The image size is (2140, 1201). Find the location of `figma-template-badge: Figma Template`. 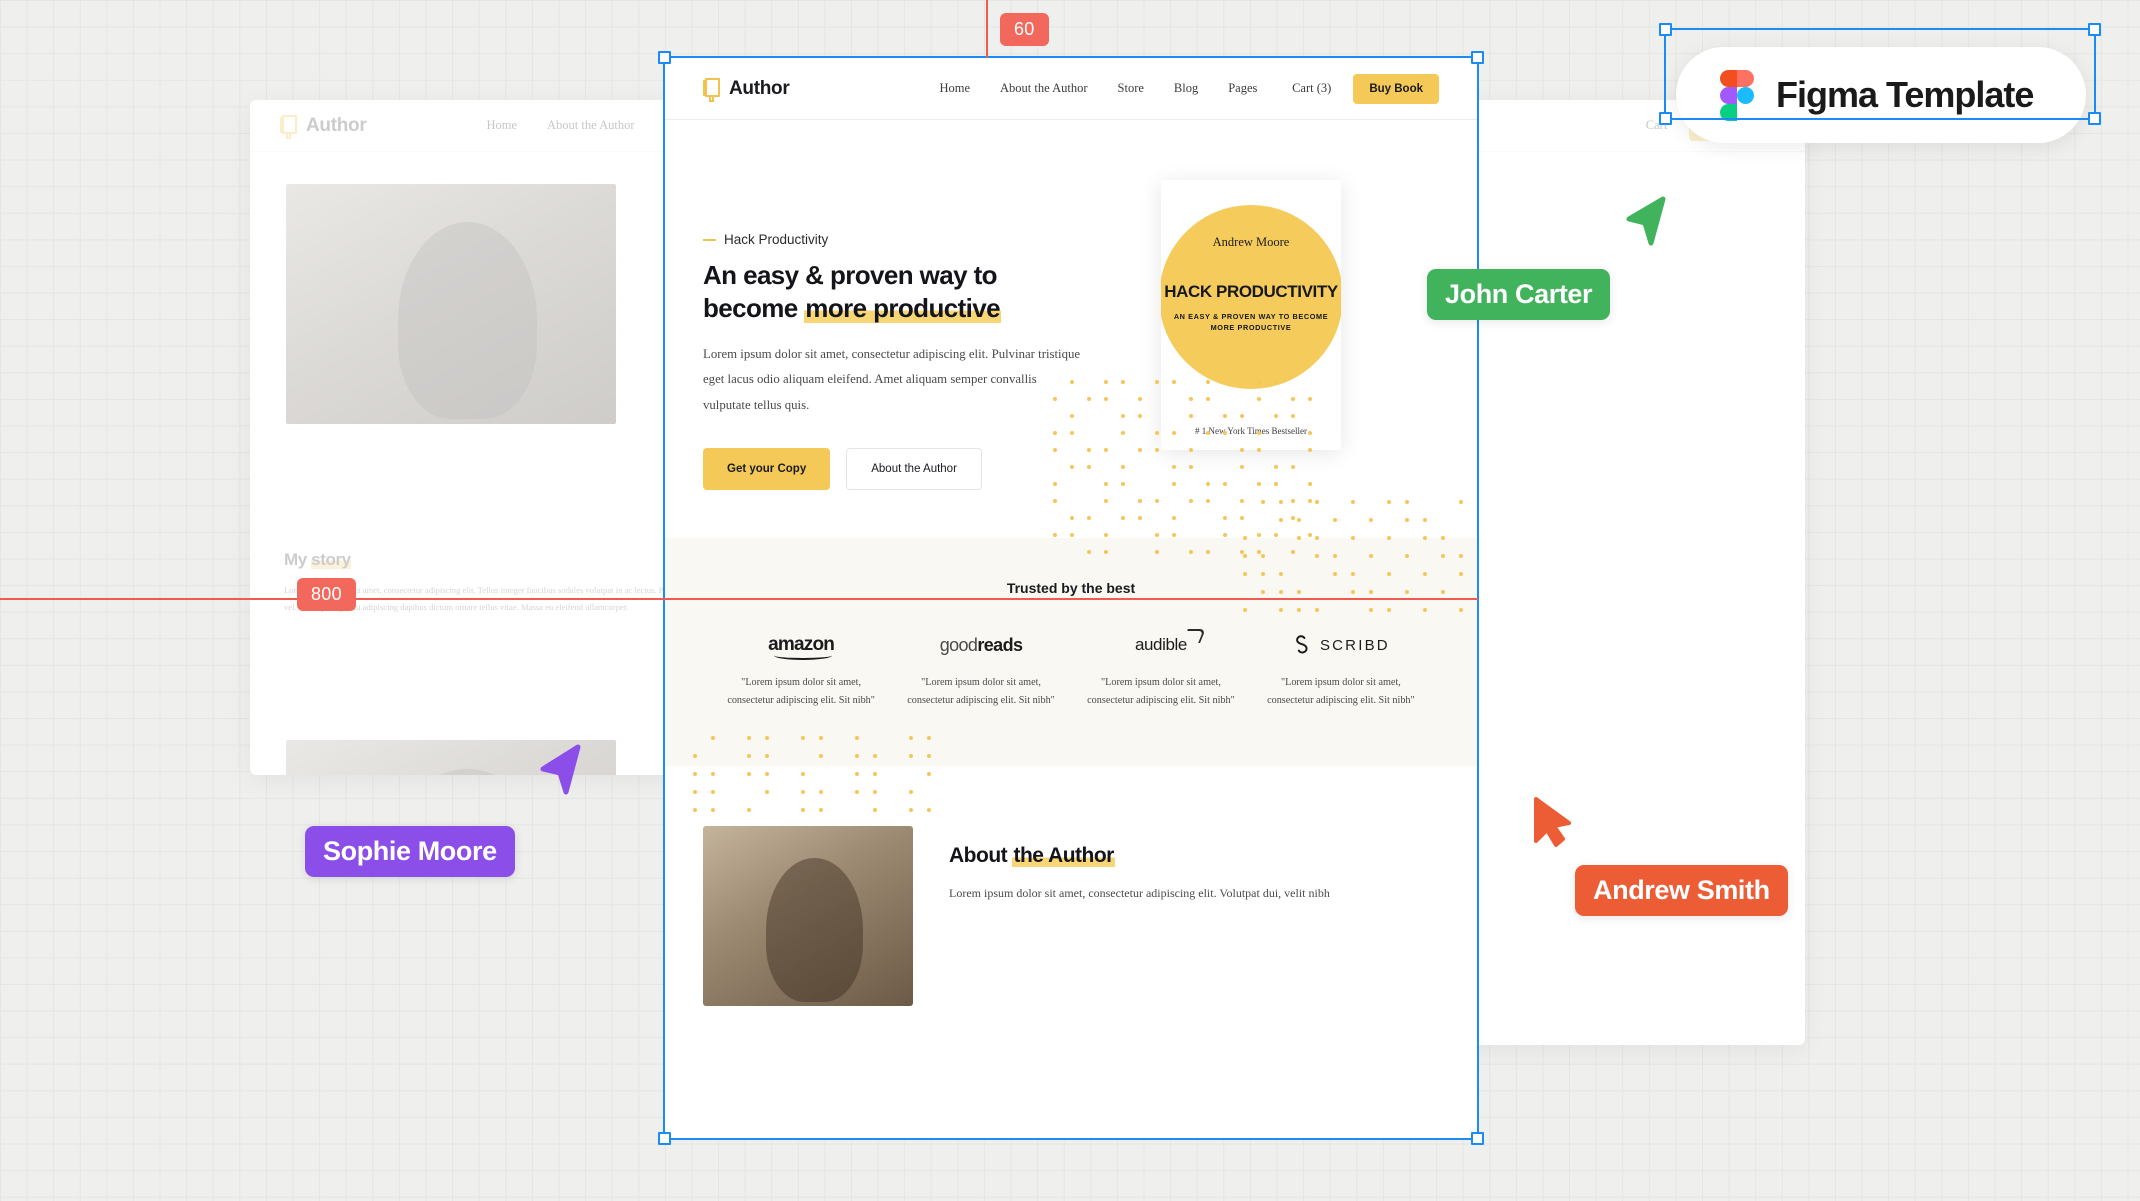

figma-template-badge: Figma Template is located at coordinates (1881, 95).